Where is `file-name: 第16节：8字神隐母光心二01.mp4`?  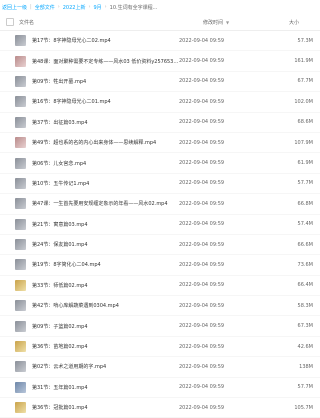 file-name: 第16节：8字神隐母光心二01.mp4 is located at coordinates (105, 101).